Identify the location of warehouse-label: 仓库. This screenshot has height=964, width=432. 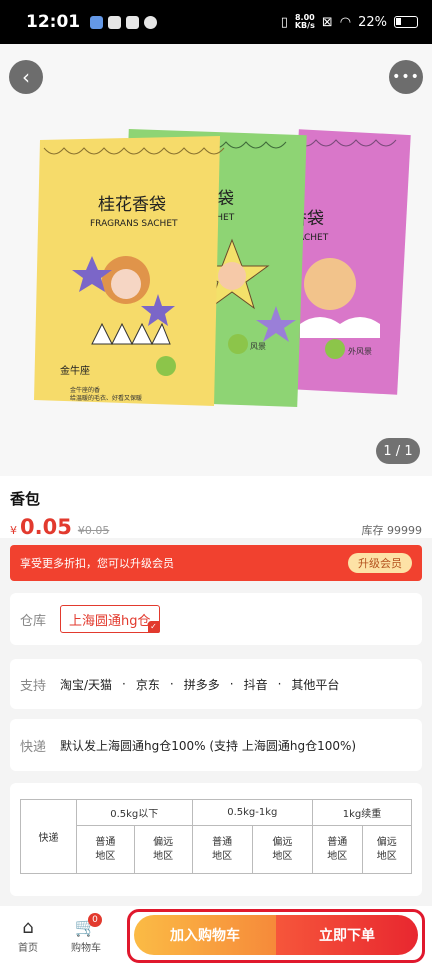
(33, 621).